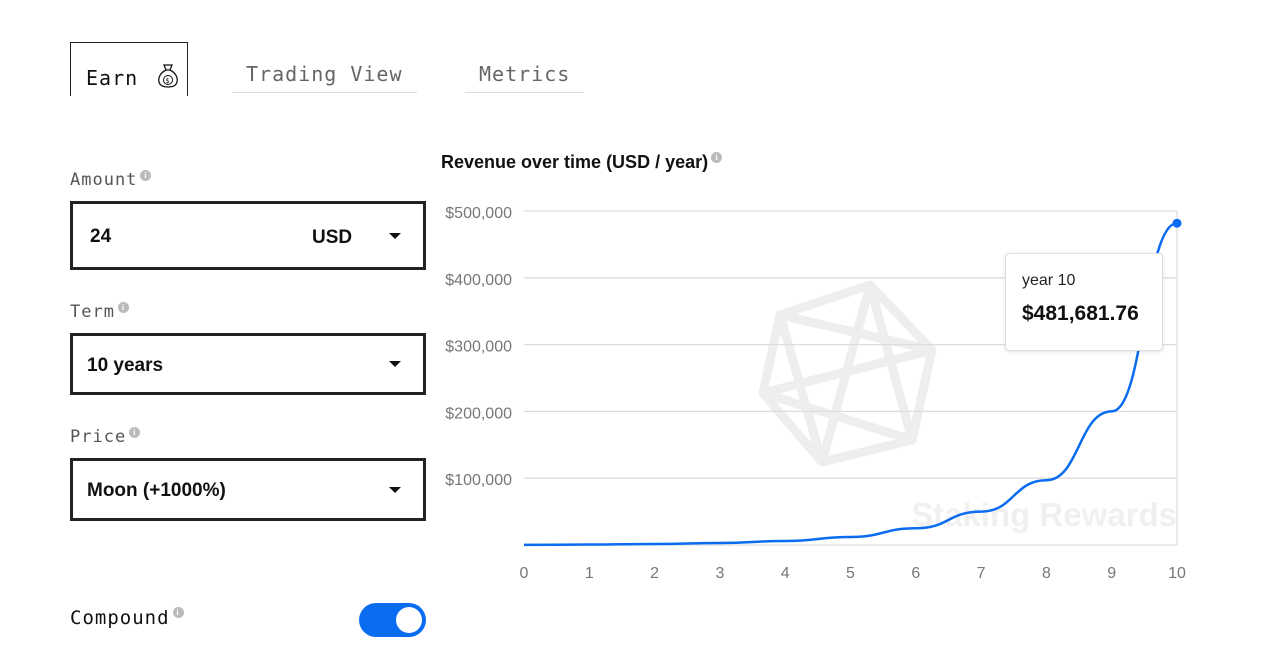  I want to click on tooltip-label: year 10, so click(1049, 280).